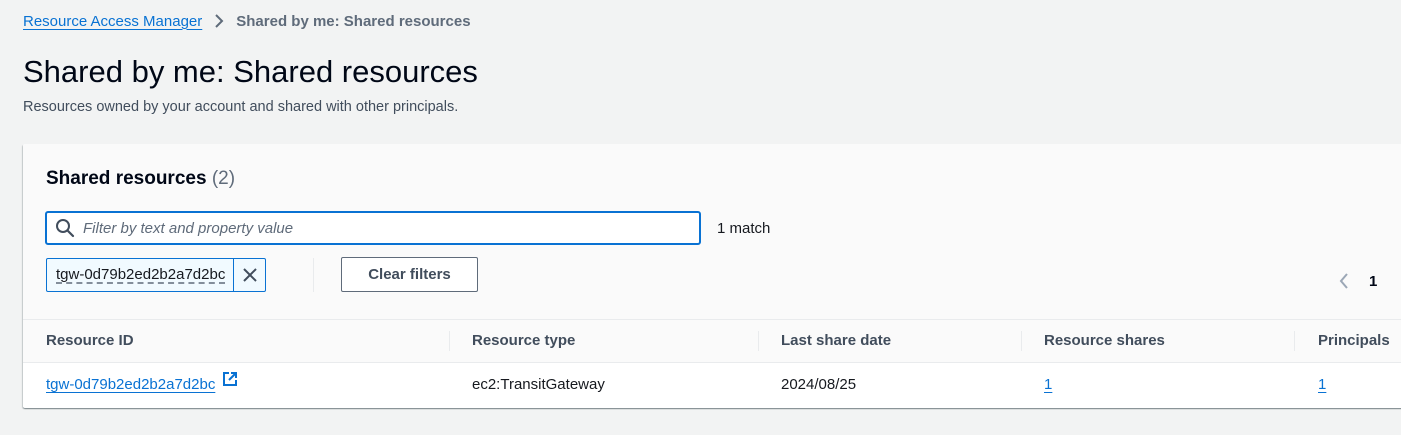  Describe the element at coordinates (230, 383) in the screenshot. I see `external-link-icon` at that location.